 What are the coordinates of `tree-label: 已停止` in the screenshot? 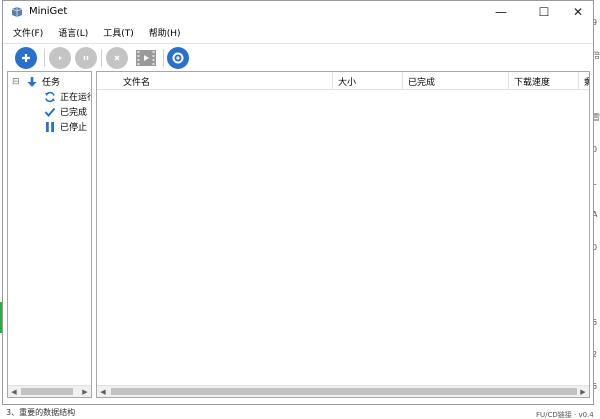 It's located at (74, 128).